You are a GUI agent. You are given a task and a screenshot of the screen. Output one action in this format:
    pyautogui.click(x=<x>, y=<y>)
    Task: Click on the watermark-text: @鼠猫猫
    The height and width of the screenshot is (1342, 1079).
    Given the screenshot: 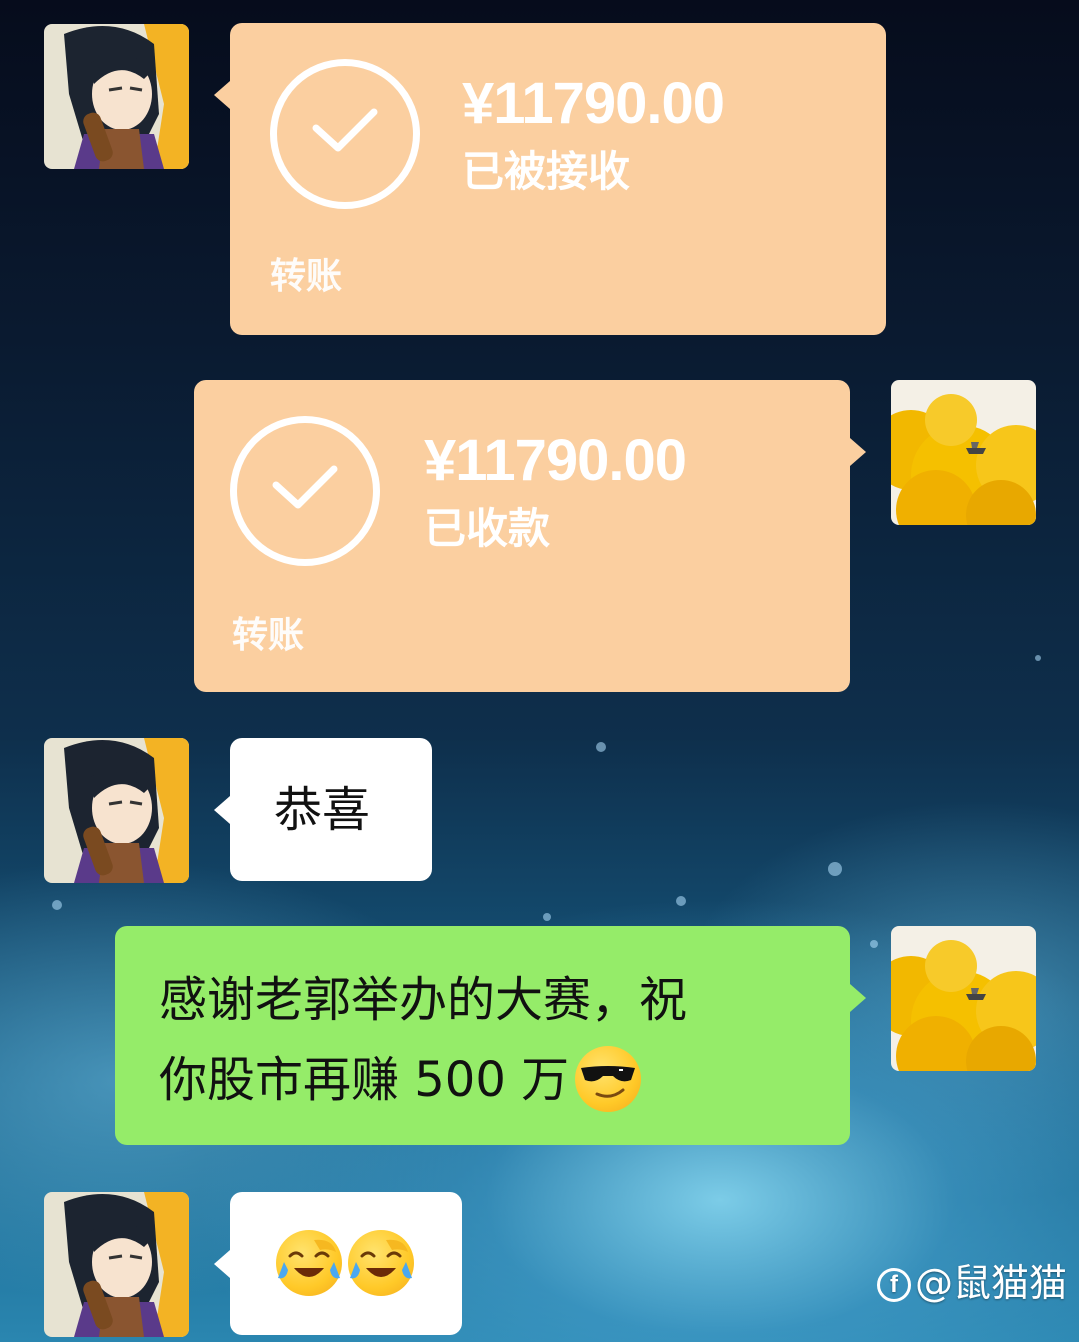 What is the action you would take?
    pyautogui.click(x=990, y=1282)
    